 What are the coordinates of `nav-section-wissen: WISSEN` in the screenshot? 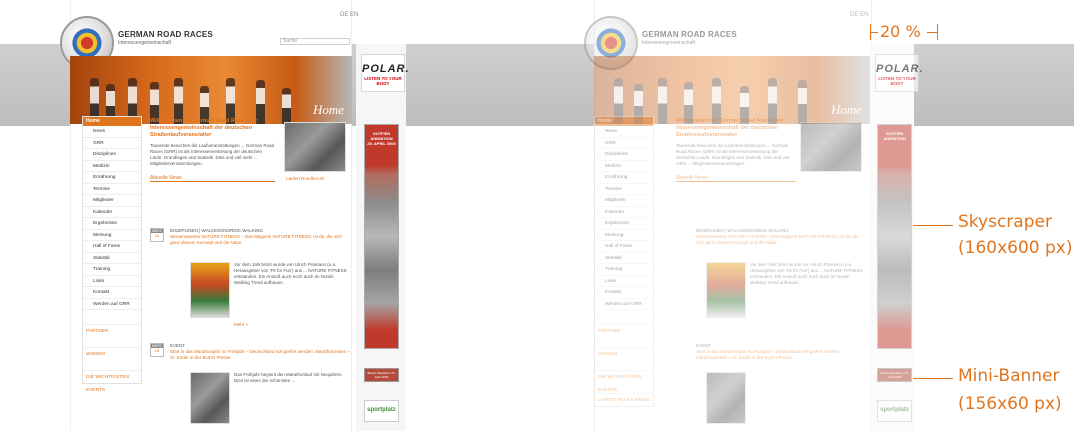 It's located at (112, 353).